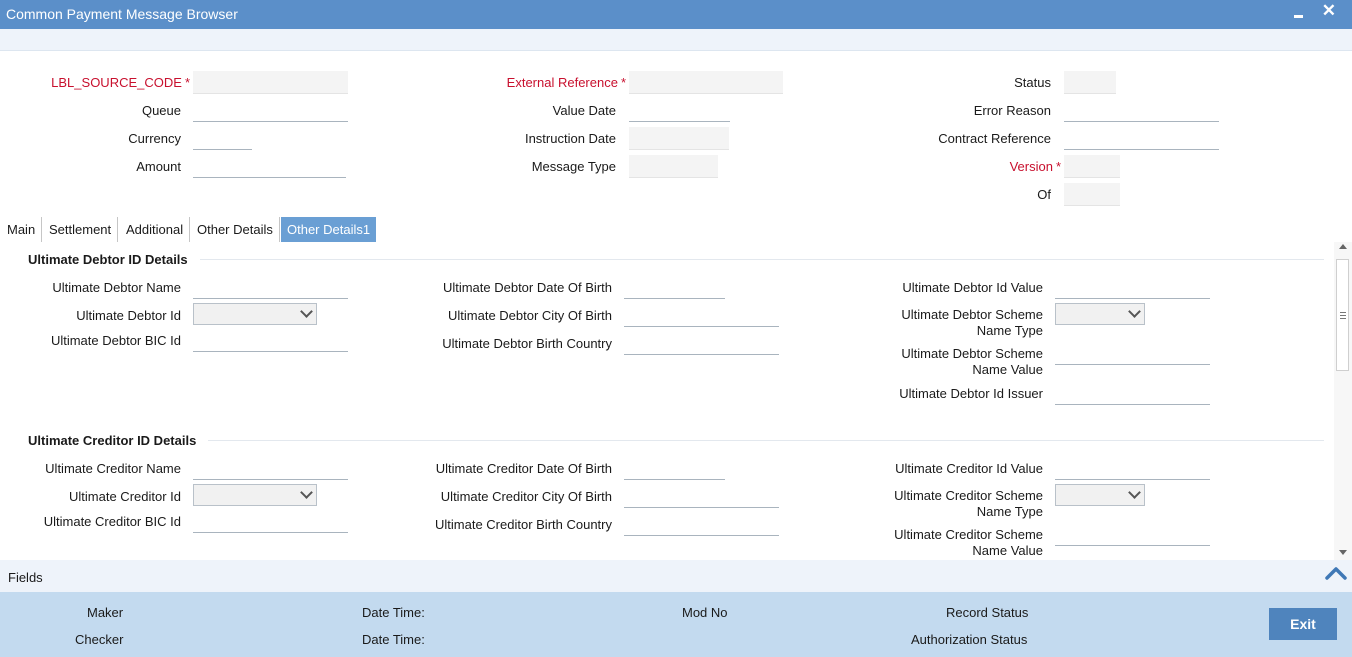  Describe the element at coordinates (526, 496) in the screenshot. I see `creditor-city-label: Ultimate Creditor City Of Birth` at that location.